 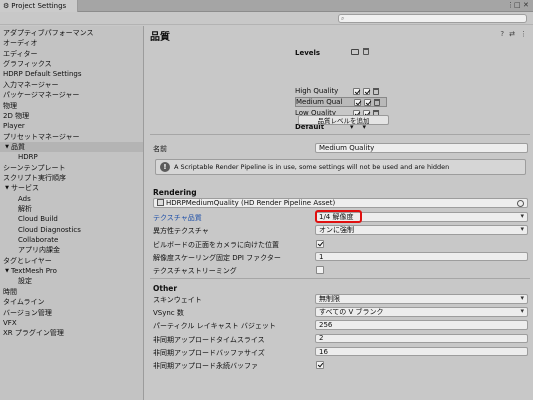 I want to click on sidebar-item-label: サービス, so click(x=25, y=188).